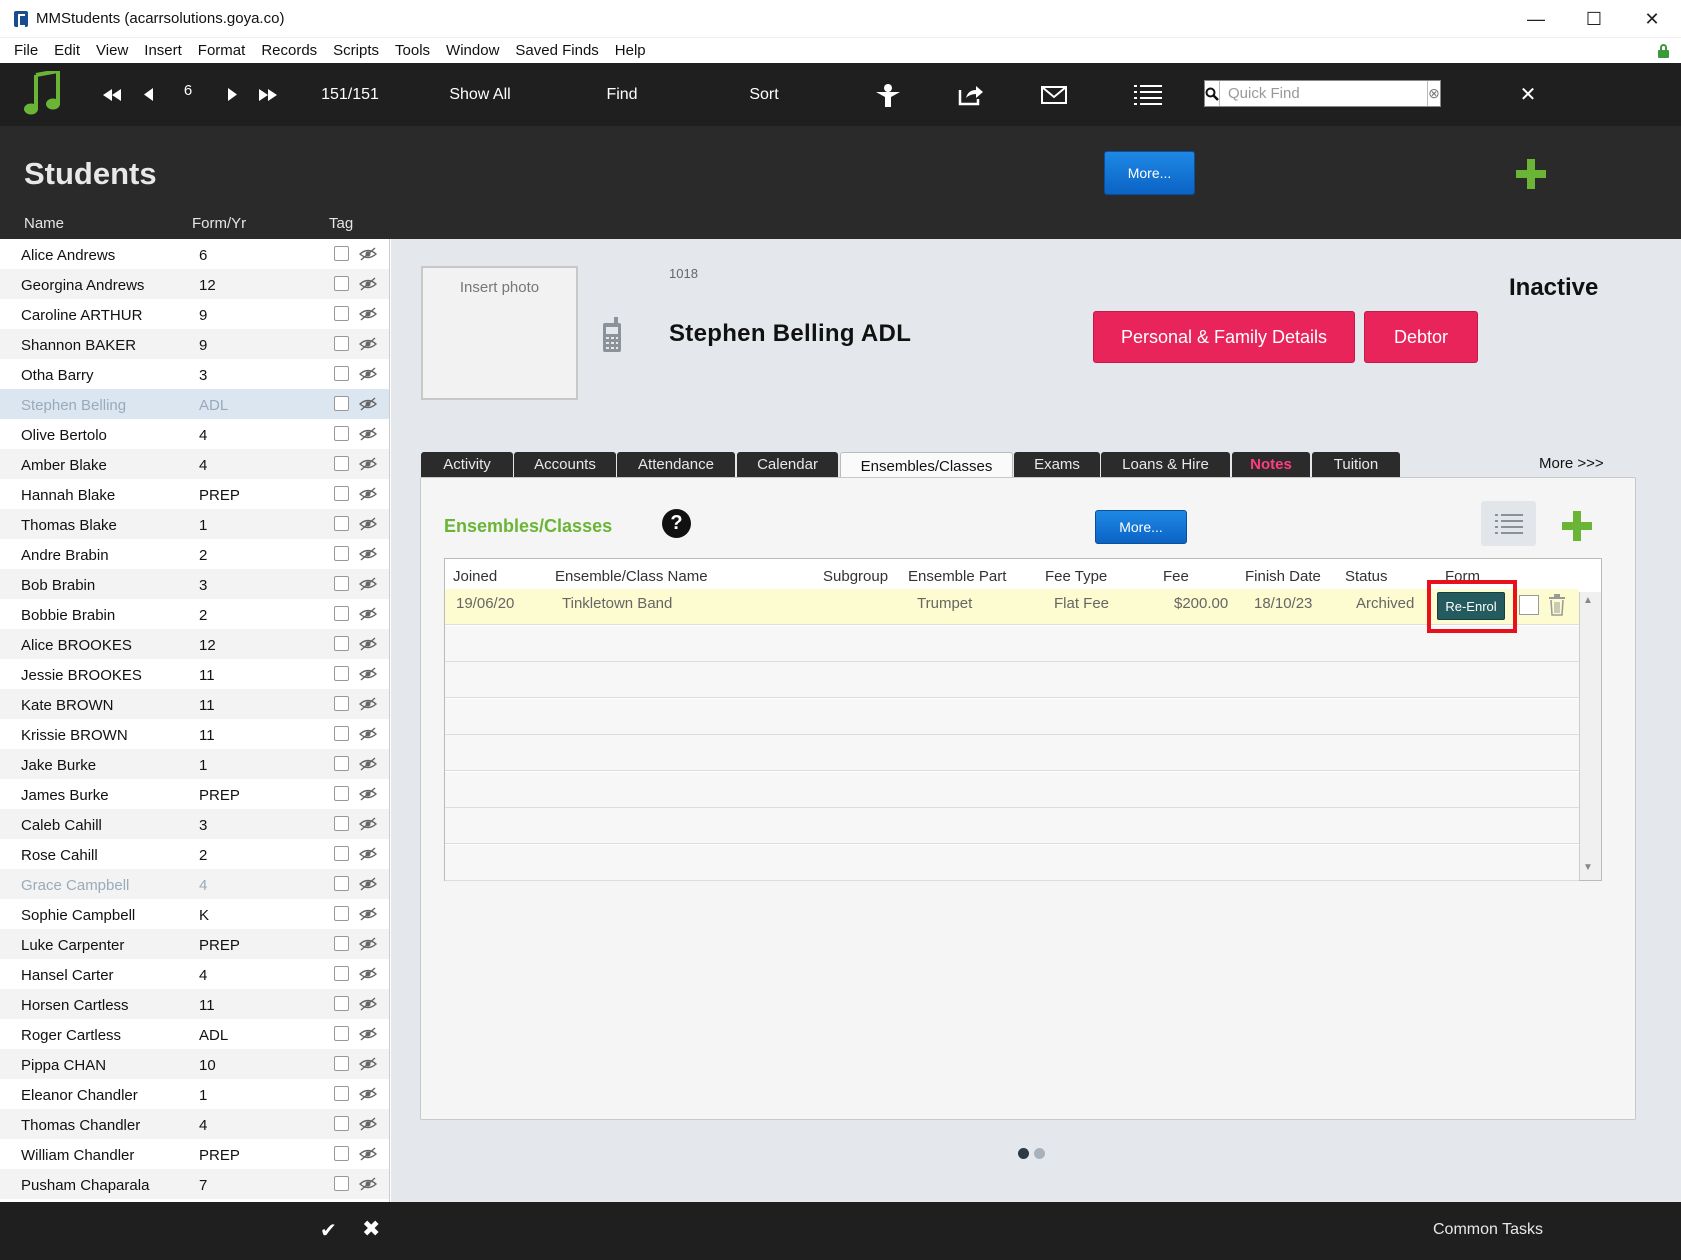 The width and height of the screenshot is (1681, 1260). I want to click on cell-fee-type: Flat Fee, so click(1081, 603).